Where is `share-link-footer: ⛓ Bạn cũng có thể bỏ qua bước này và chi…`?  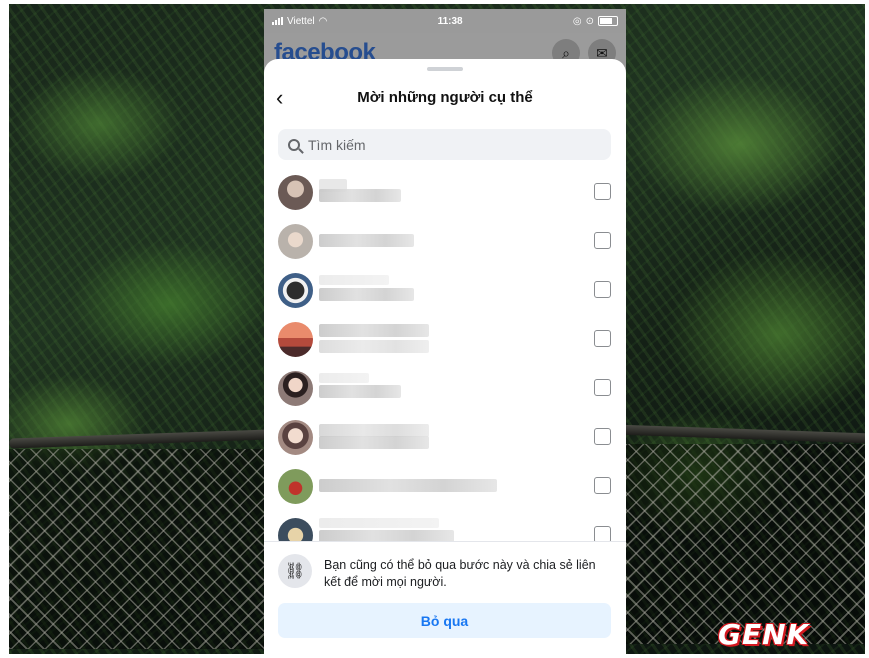 share-link-footer: ⛓ Bạn cũng có thể bỏ qua bước này và chi… is located at coordinates (445, 597).